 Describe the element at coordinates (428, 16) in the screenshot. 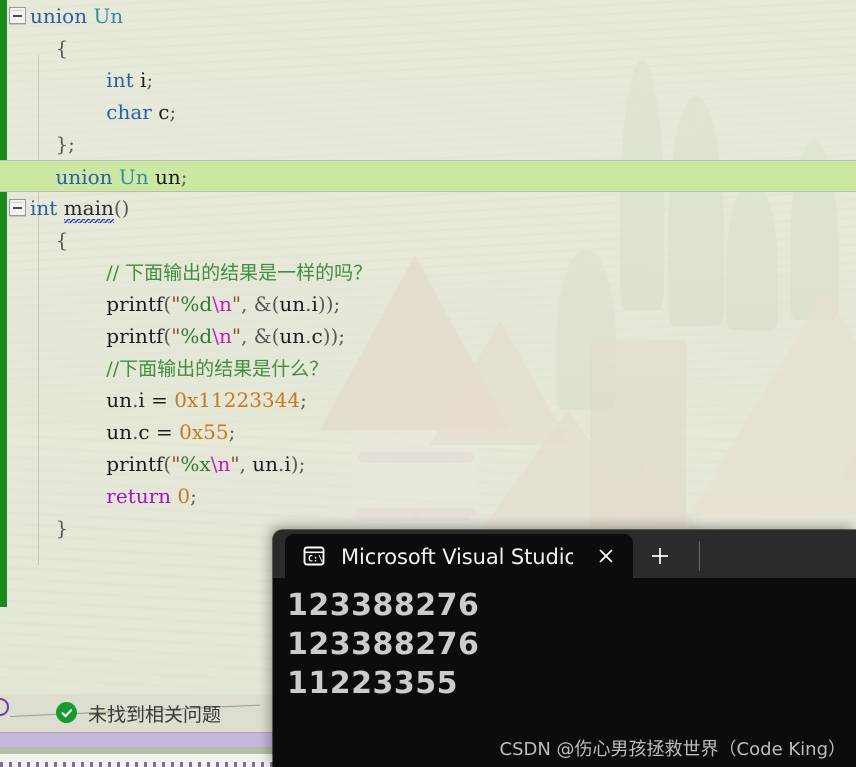

I see `code-line: union Un` at that location.